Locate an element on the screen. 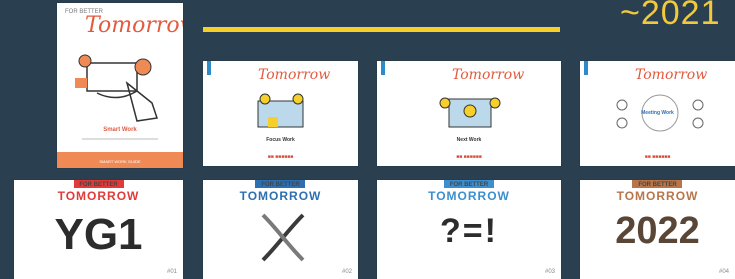  dna-helix-illustration is located at coordinates (283, 237).